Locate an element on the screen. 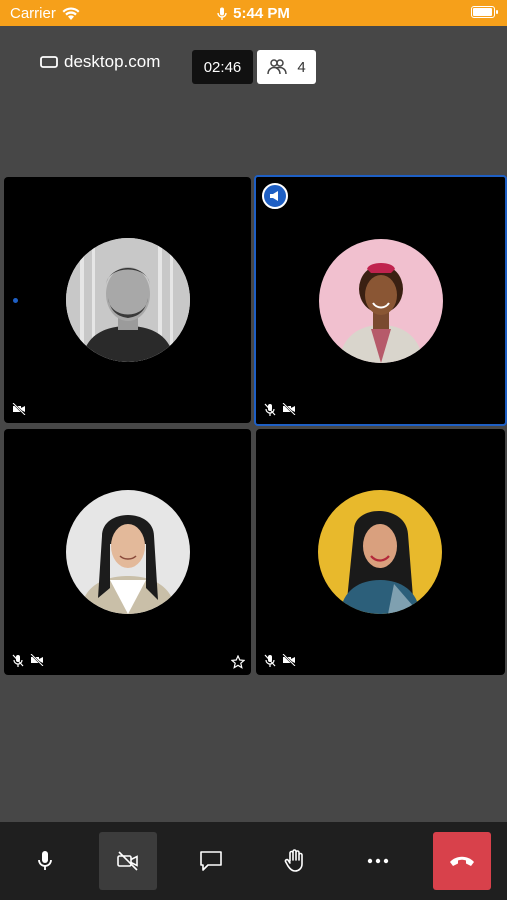  active-speaker-badge is located at coordinates (275, 196).